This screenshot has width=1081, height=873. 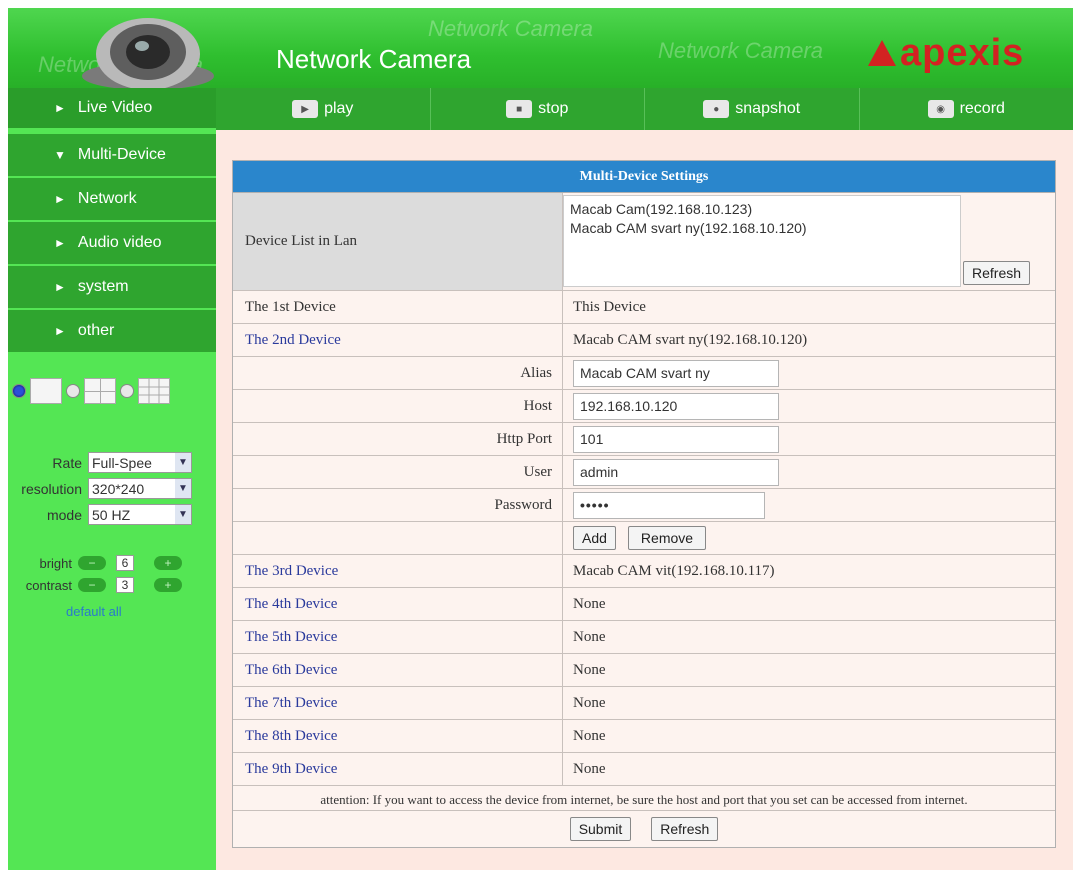 What do you see at coordinates (674, 570) in the screenshot?
I see `device-value: Macab CAM vit(192.168.10.117)` at bounding box center [674, 570].